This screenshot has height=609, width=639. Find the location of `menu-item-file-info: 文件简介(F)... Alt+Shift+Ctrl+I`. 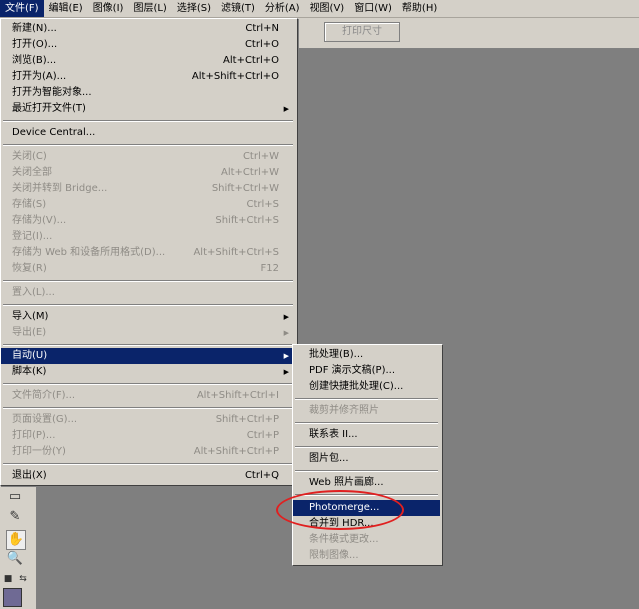

menu-item-file-info: 文件简介(F)... Alt+Shift+Ctrl+I is located at coordinates (148, 396).